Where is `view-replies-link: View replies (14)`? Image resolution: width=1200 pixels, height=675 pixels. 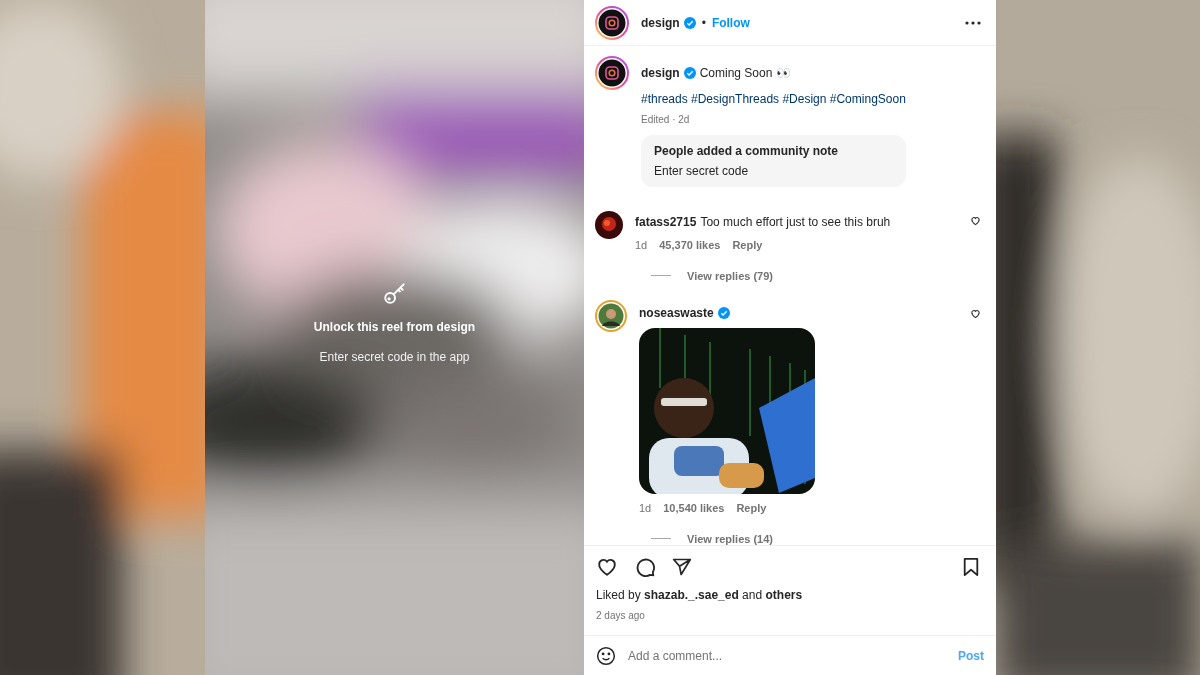 view-replies-link: View replies (14) is located at coordinates (730, 537).